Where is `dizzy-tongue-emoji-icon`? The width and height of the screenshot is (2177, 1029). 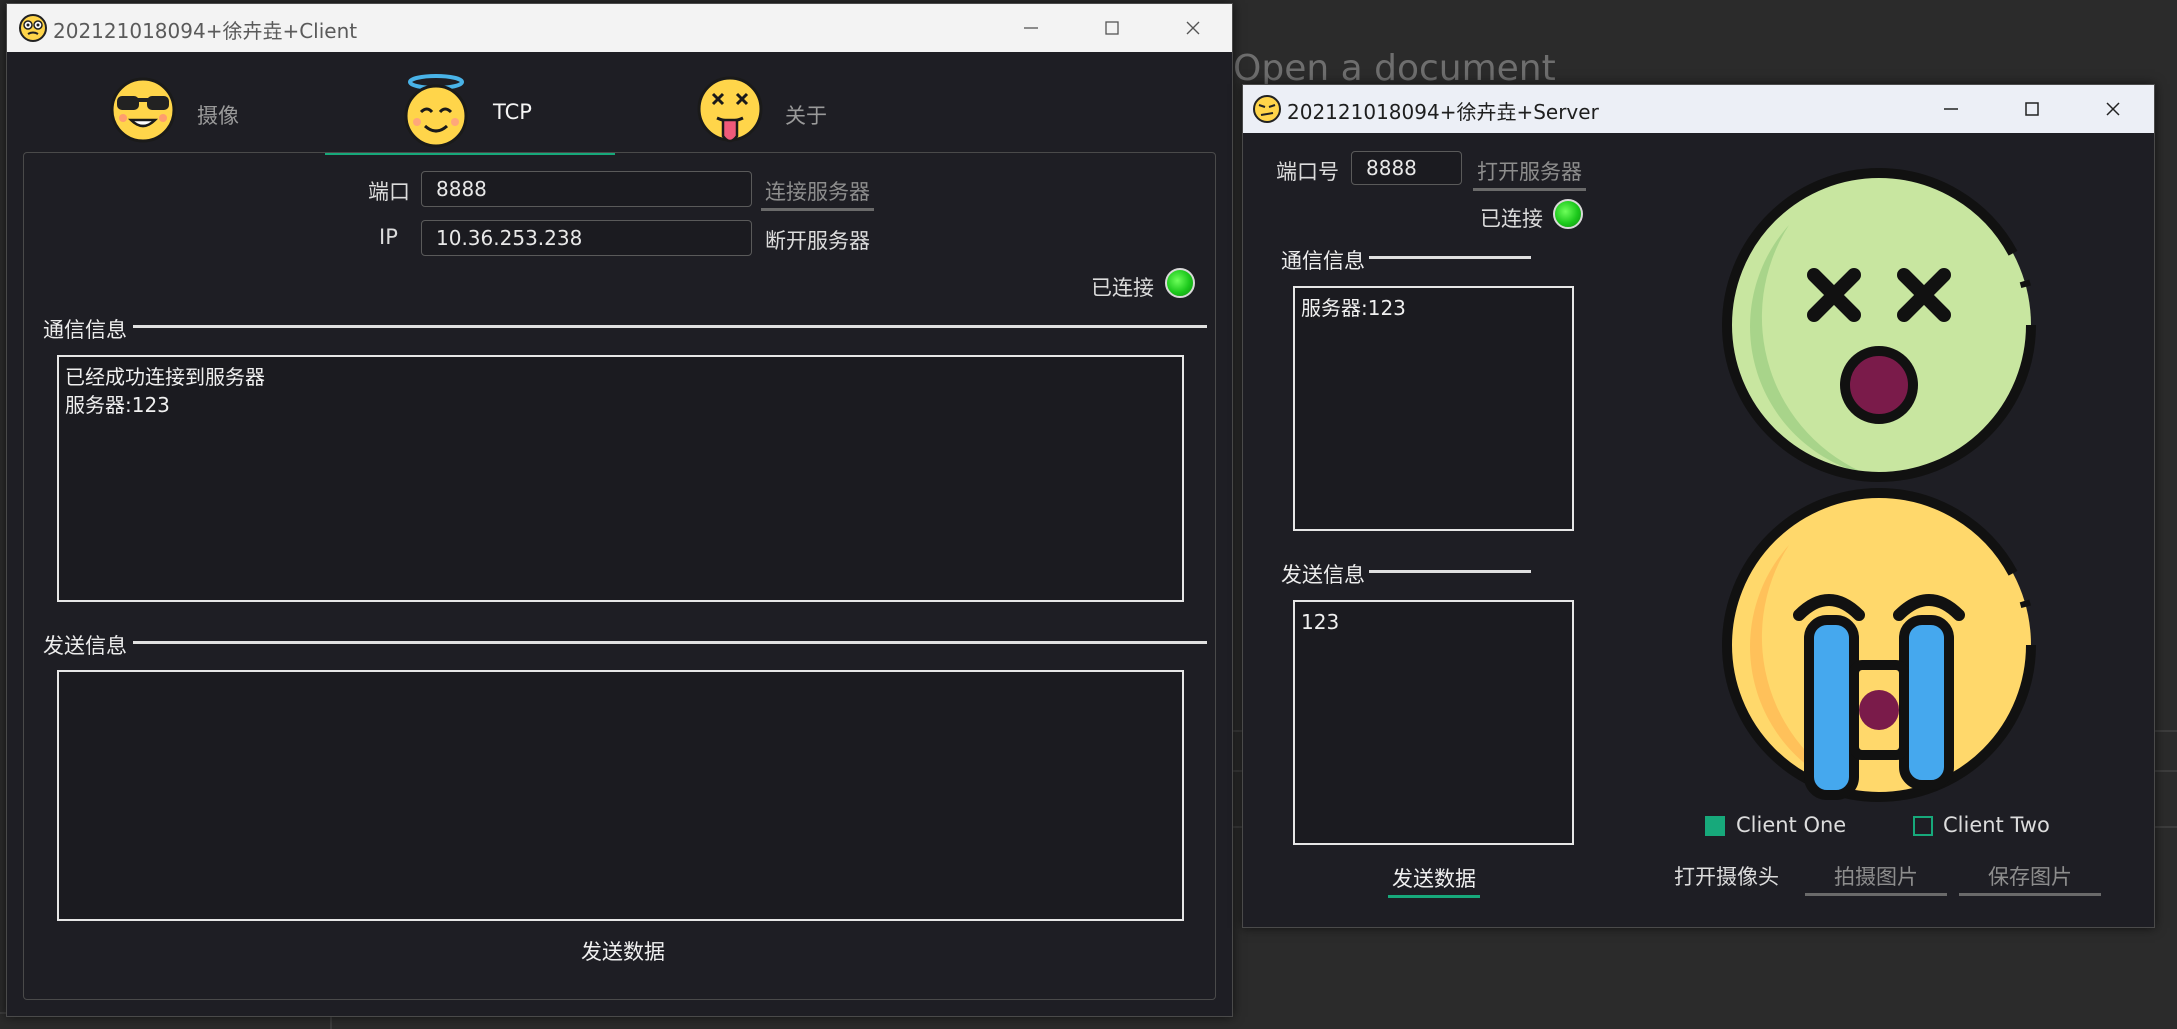
dizzy-tongue-emoji-icon is located at coordinates (730, 113).